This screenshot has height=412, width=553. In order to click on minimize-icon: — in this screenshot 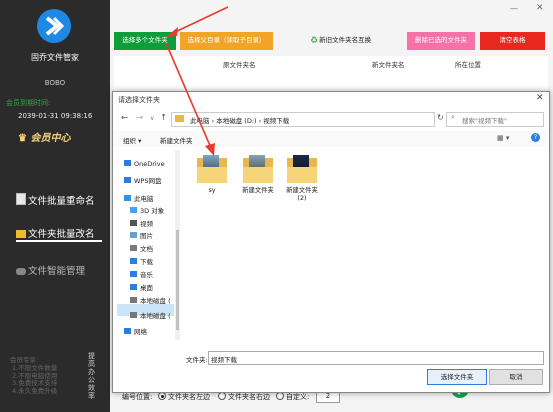, I will do `click(514, 8)`.